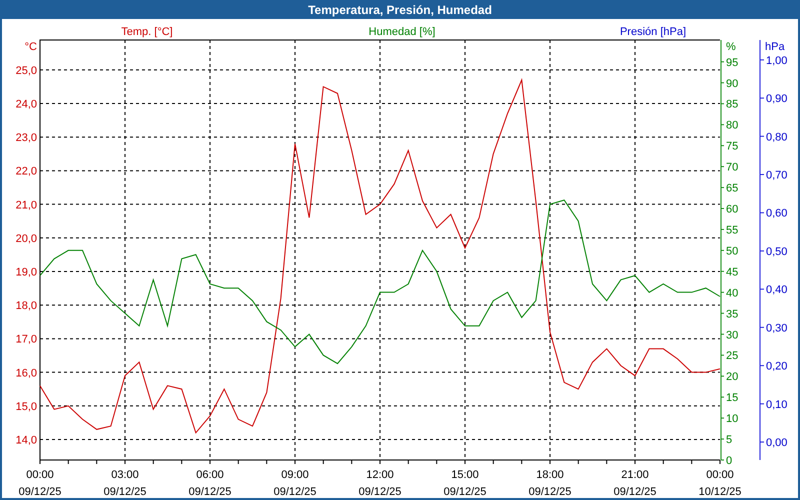 Image resolution: width=800 pixels, height=500 pixels. What do you see at coordinates (26, 104) in the screenshot?
I see `axis-tick-label: 24,0` at bounding box center [26, 104].